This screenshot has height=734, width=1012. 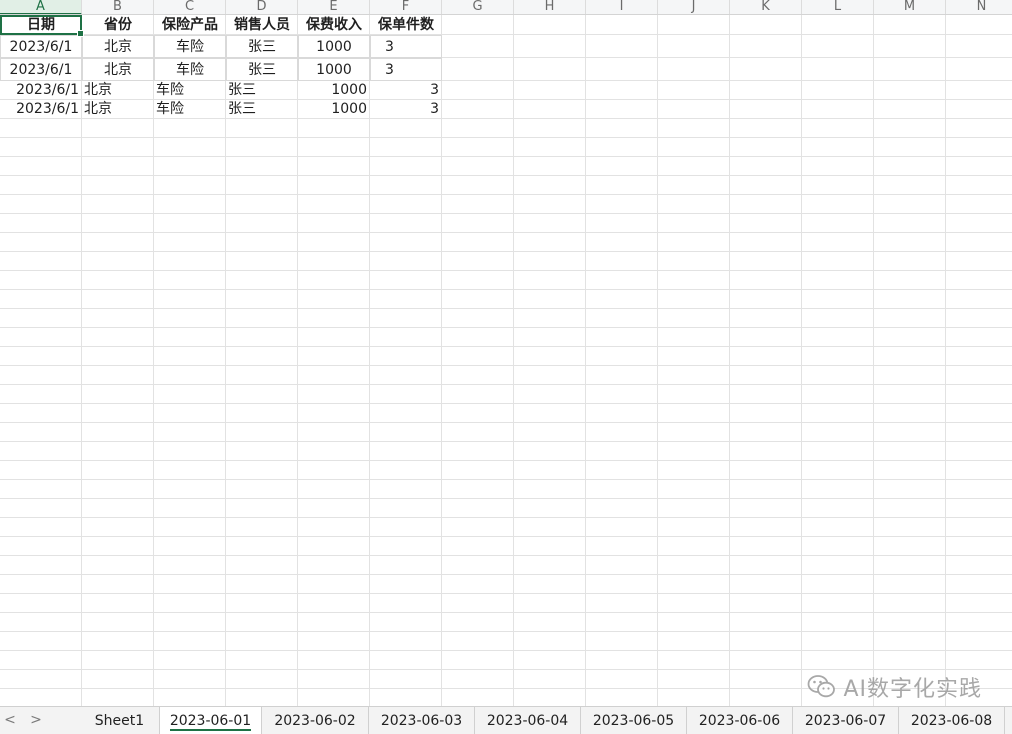 I want to click on column-header-a: A, so click(x=41, y=7).